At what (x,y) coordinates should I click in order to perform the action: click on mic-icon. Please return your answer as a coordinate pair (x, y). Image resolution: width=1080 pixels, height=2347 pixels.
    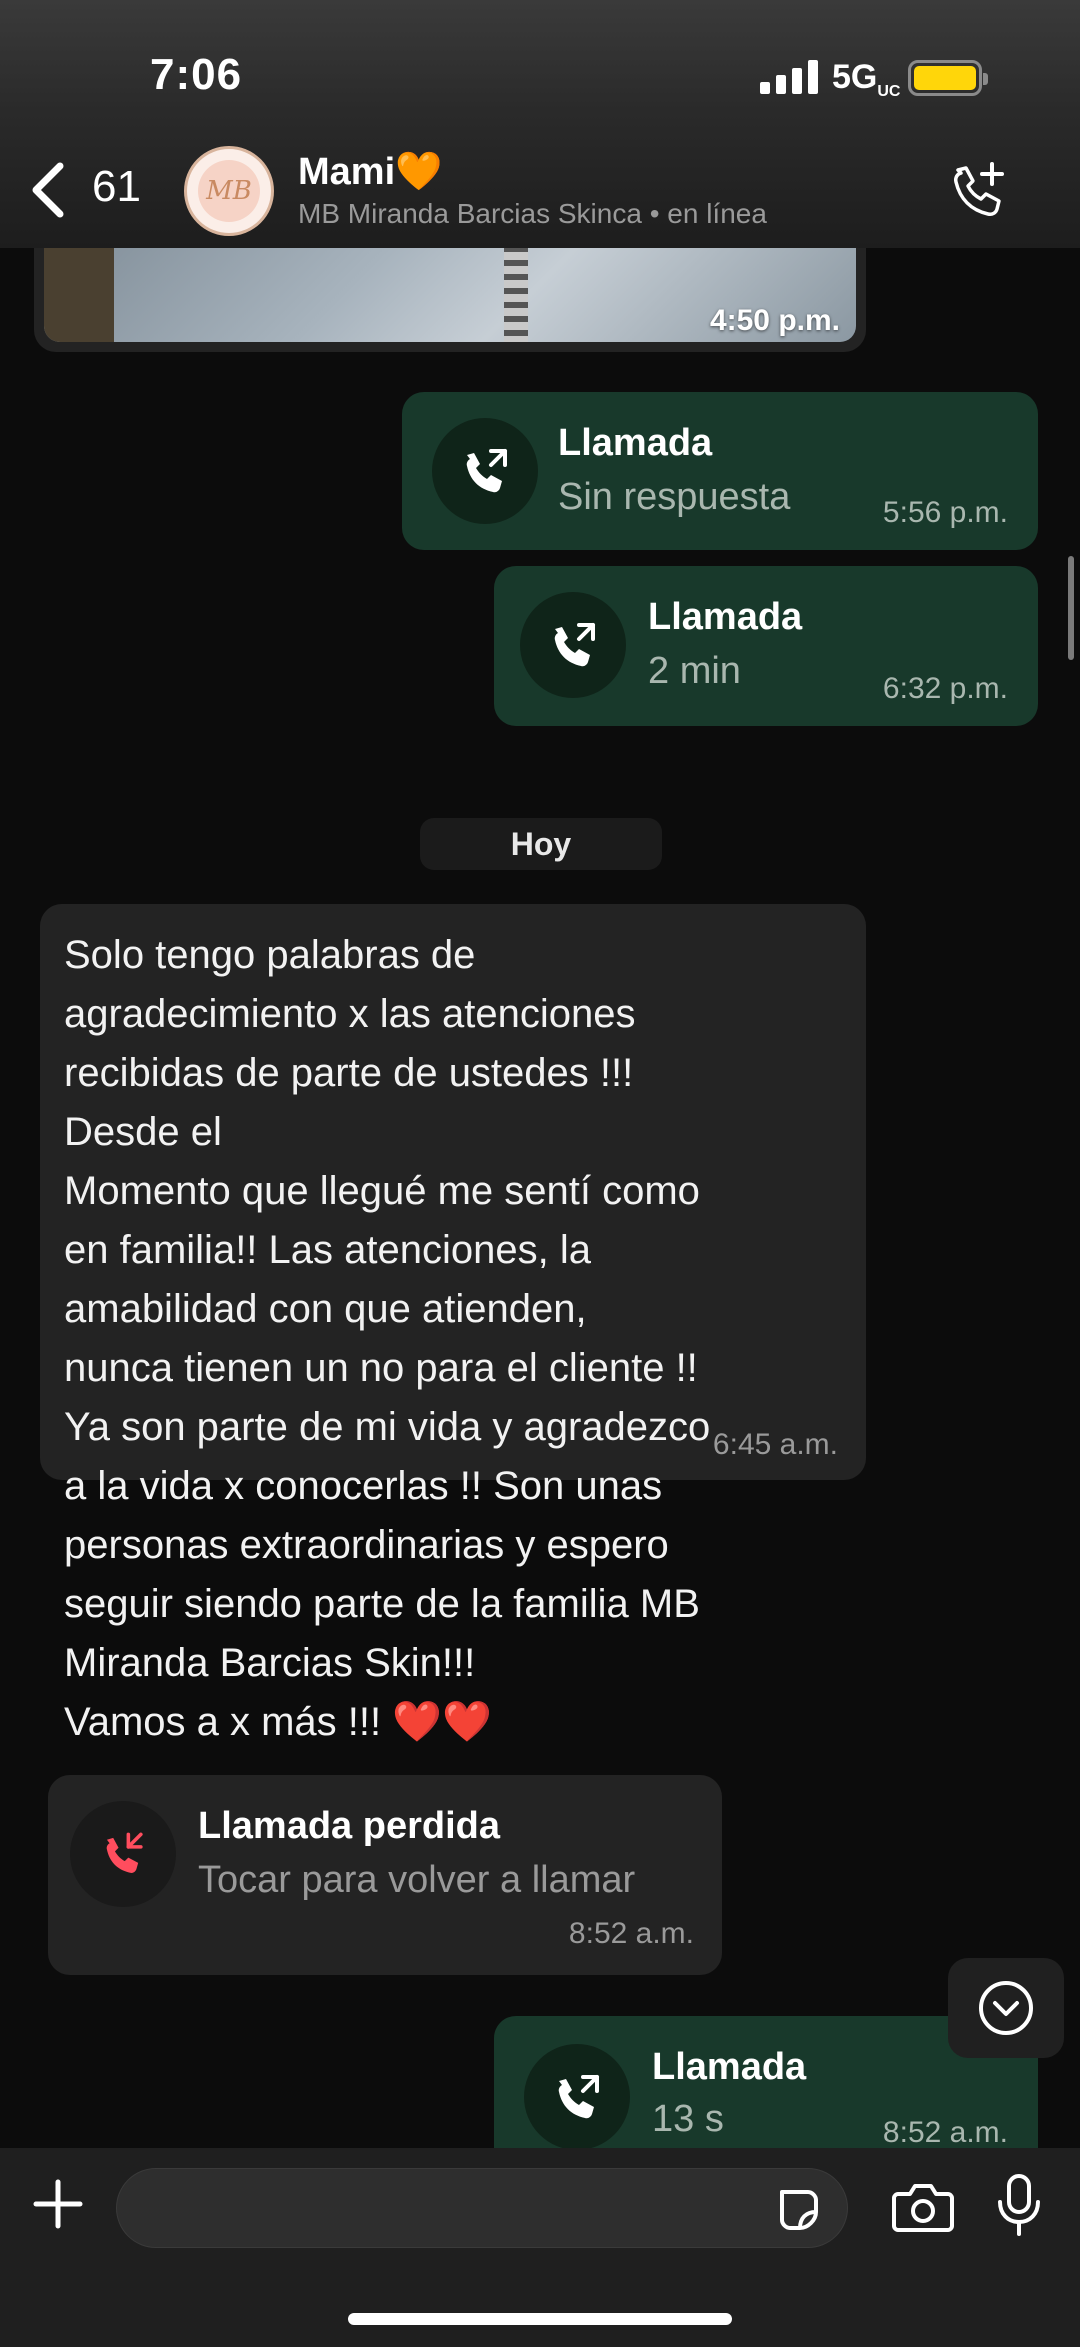
    Looking at the image, I should click on (1019, 2205).